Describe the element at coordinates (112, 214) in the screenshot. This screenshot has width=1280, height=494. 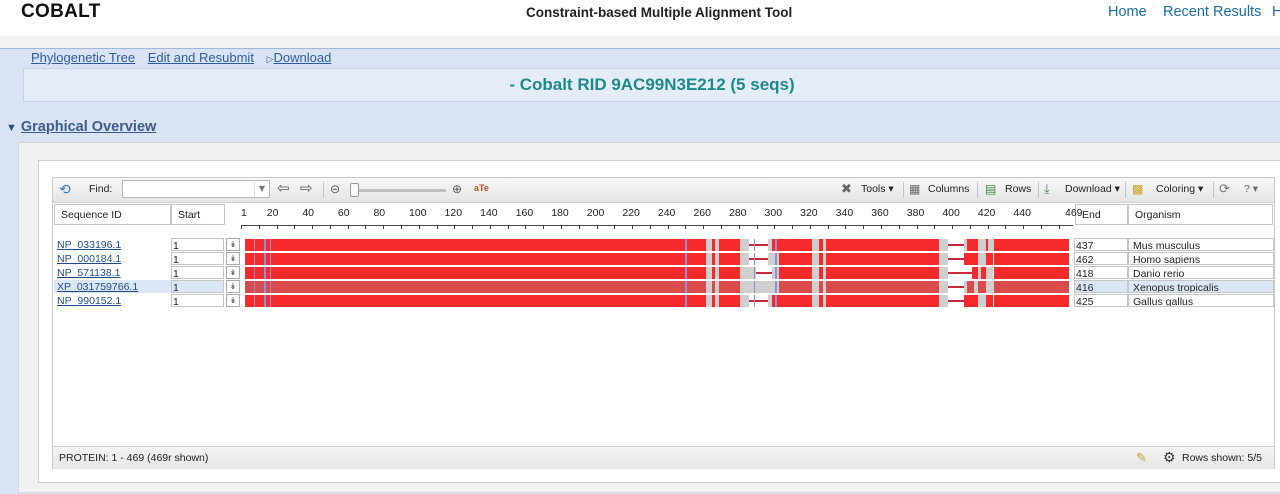
I see `col-header-sequence-id: Sequence ID` at that location.